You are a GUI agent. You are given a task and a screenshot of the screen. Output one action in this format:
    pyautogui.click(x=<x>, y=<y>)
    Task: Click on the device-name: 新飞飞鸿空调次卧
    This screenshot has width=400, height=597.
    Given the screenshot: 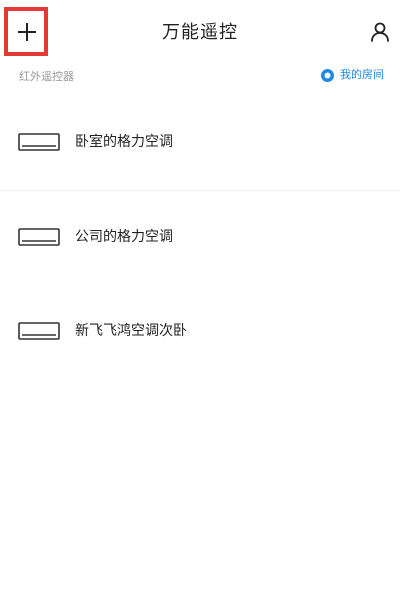 What is the action you would take?
    pyautogui.click(x=131, y=331)
    